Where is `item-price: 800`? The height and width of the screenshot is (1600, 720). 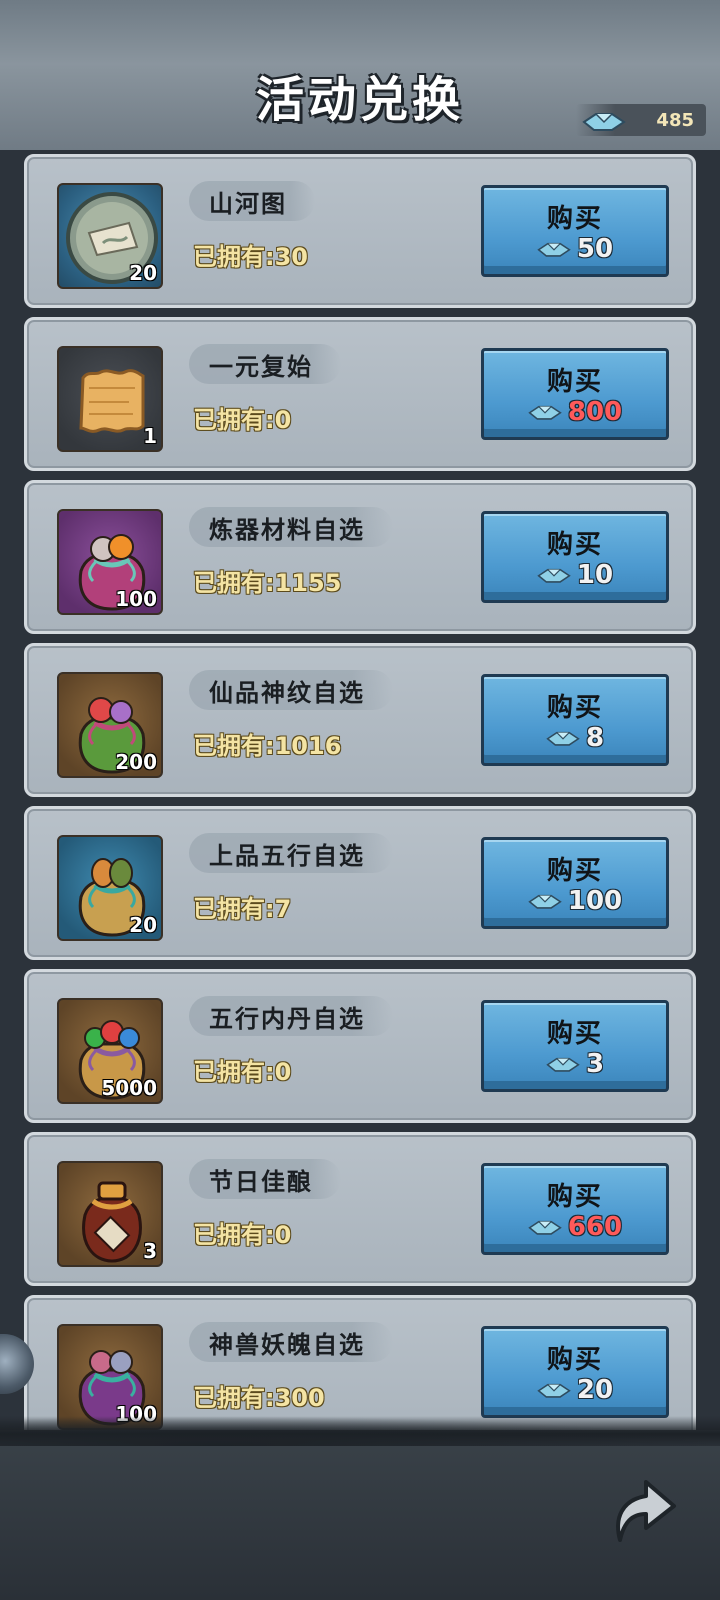
item-price: 800 is located at coordinates (595, 412).